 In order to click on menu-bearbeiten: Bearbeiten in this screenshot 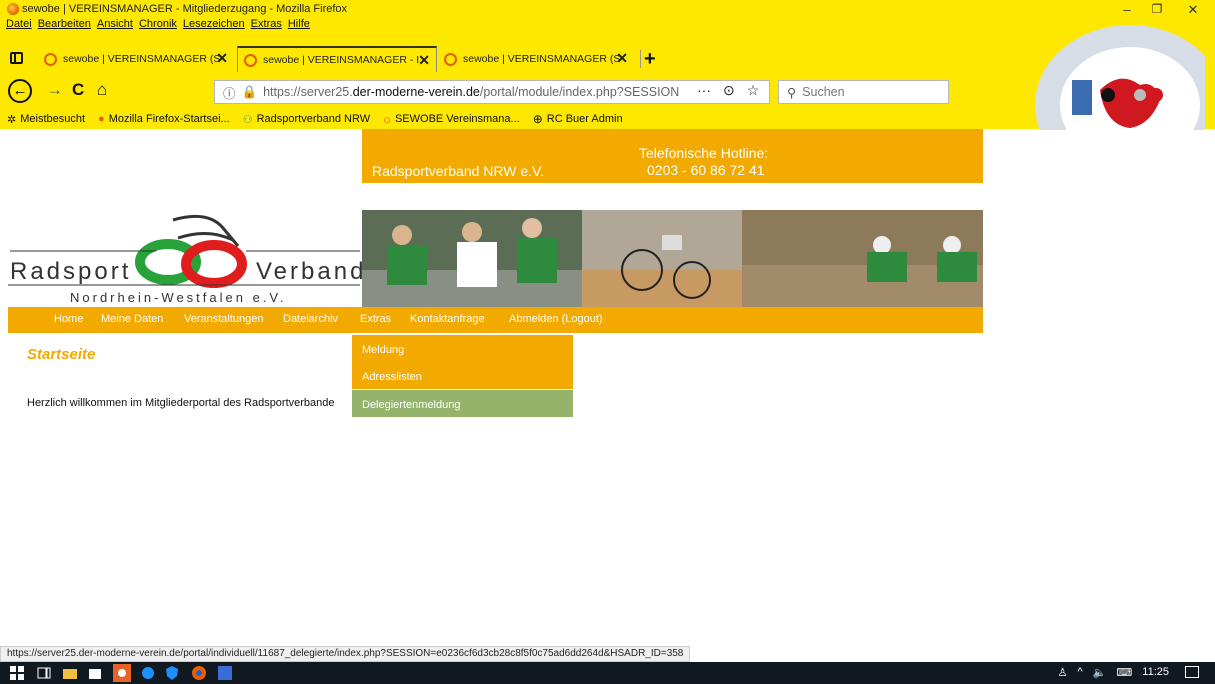, I will do `click(64, 24)`.